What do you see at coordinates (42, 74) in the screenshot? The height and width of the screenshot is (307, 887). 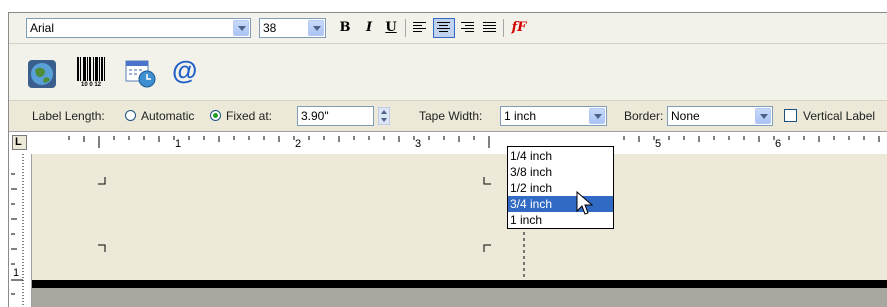 I see `globe-icon` at bounding box center [42, 74].